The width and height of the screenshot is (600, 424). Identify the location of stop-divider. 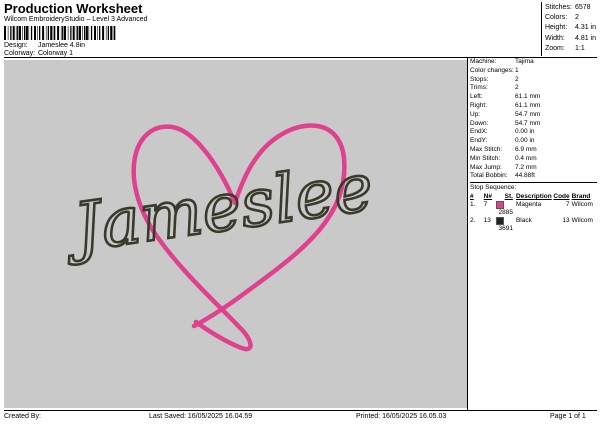
(533, 183).